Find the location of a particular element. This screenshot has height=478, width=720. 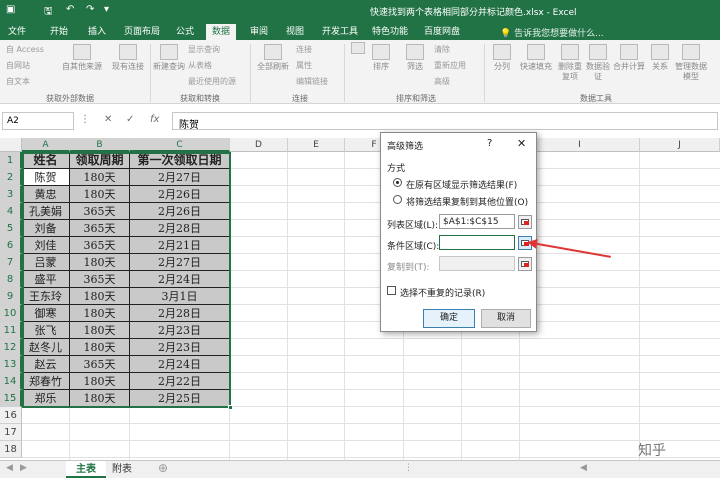

cell-b10: 180天 is located at coordinates (100, 313).